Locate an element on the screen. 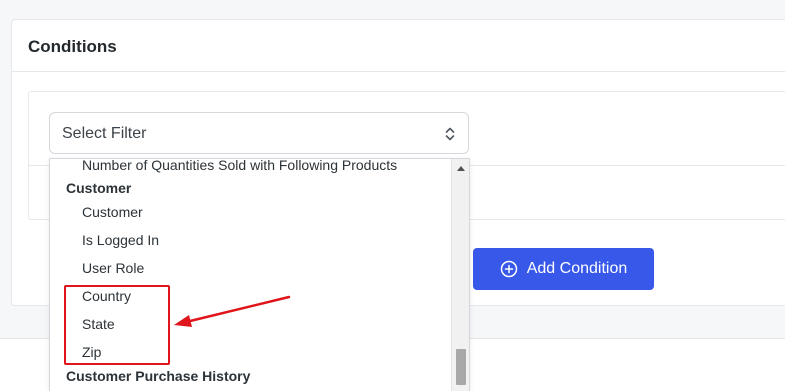 This screenshot has height=391, width=785. filter-select-value: Select Filter is located at coordinates (104, 133).